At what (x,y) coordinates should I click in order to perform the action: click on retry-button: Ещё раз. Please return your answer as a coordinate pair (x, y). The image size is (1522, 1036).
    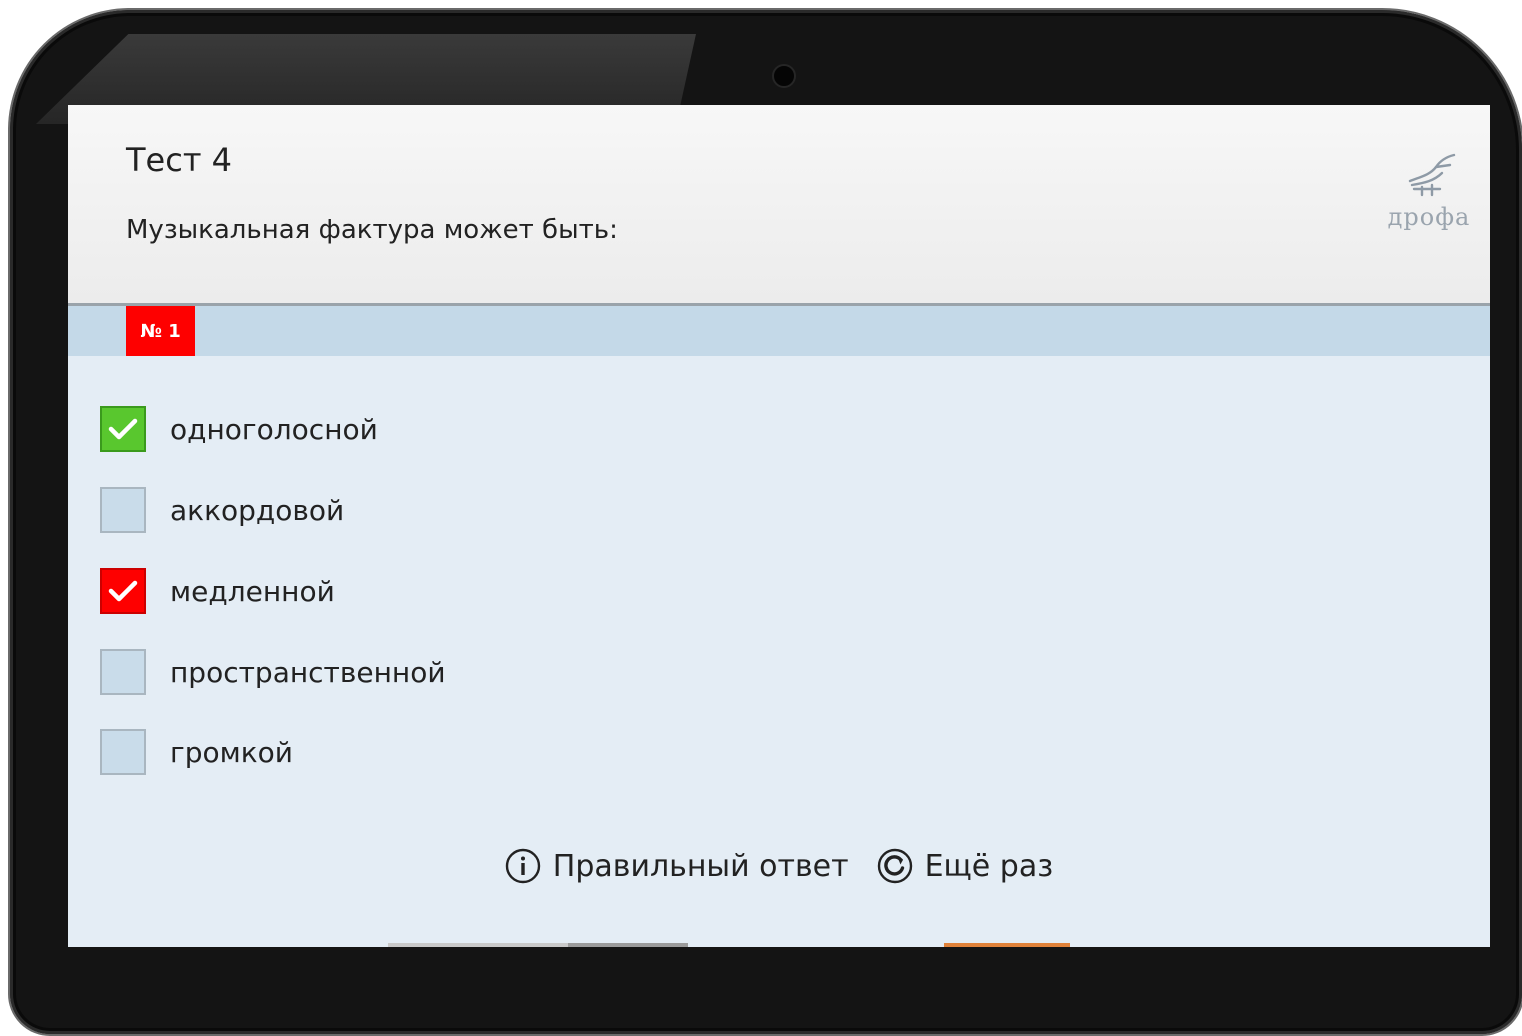
    Looking at the image, I should click on (965, 866).